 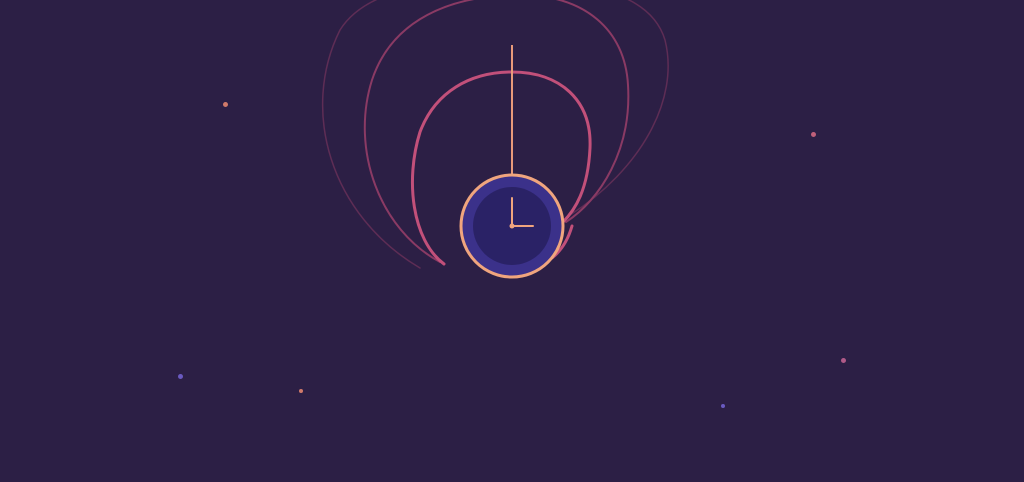 I want to click on clock-icon, so click(x=512, y=226).